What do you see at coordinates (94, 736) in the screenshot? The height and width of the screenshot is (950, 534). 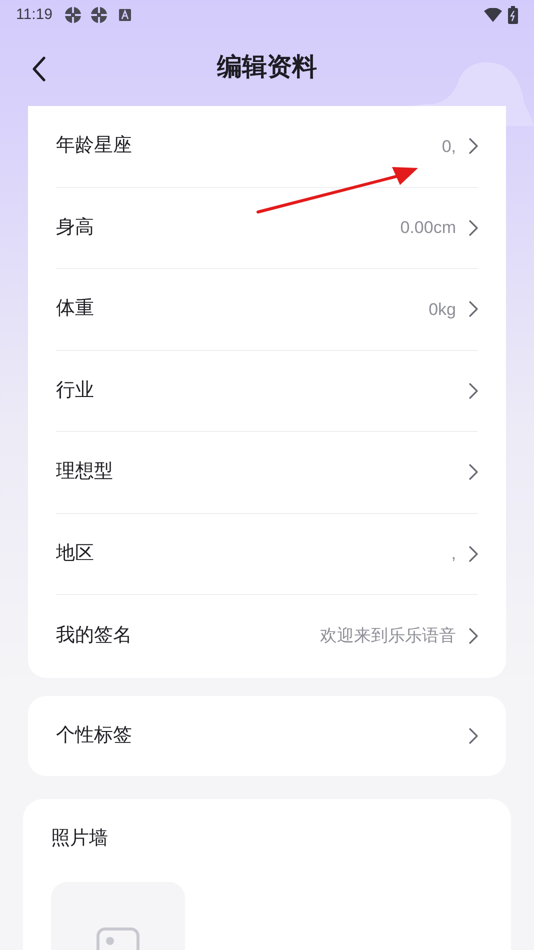 I see `row-label: 个性标签` at bounding box center [94, 736].